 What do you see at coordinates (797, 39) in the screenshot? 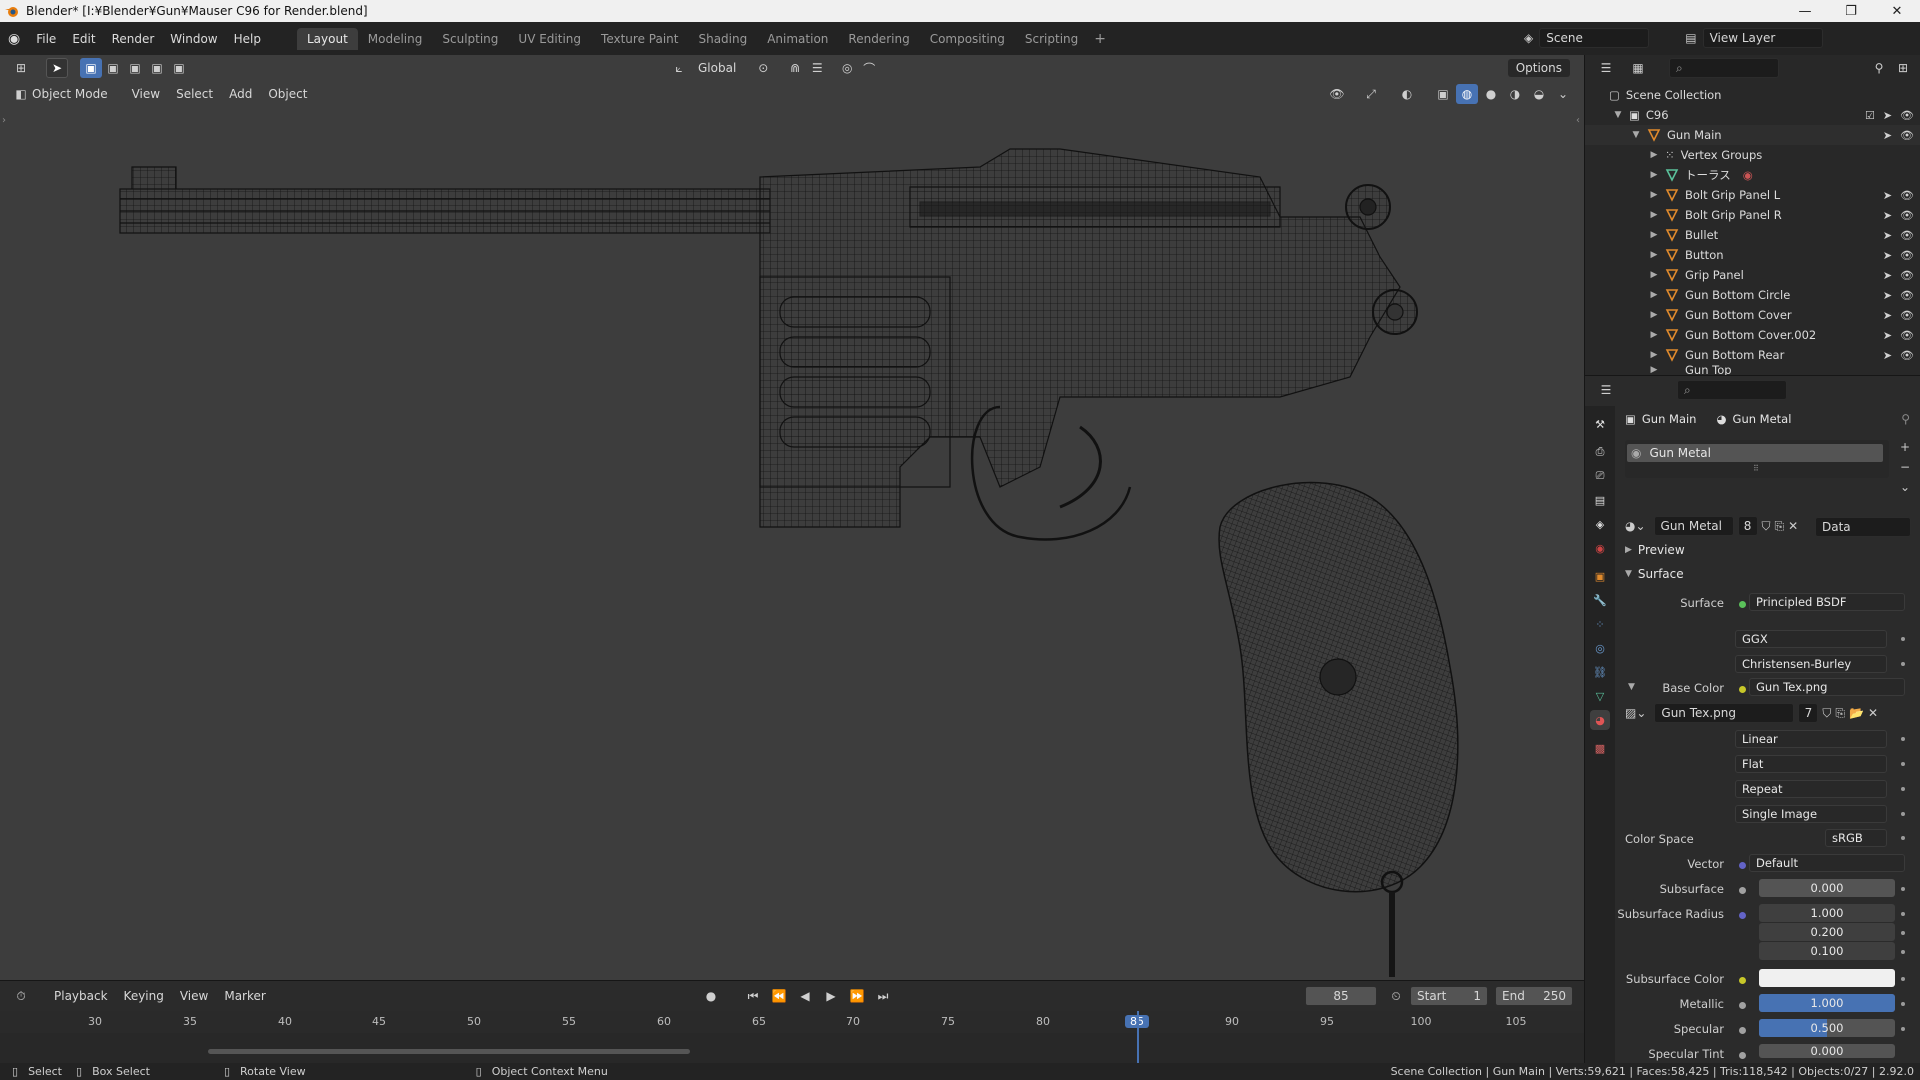
I see `tab-animation: Animation` at bounding box center [797, 39].